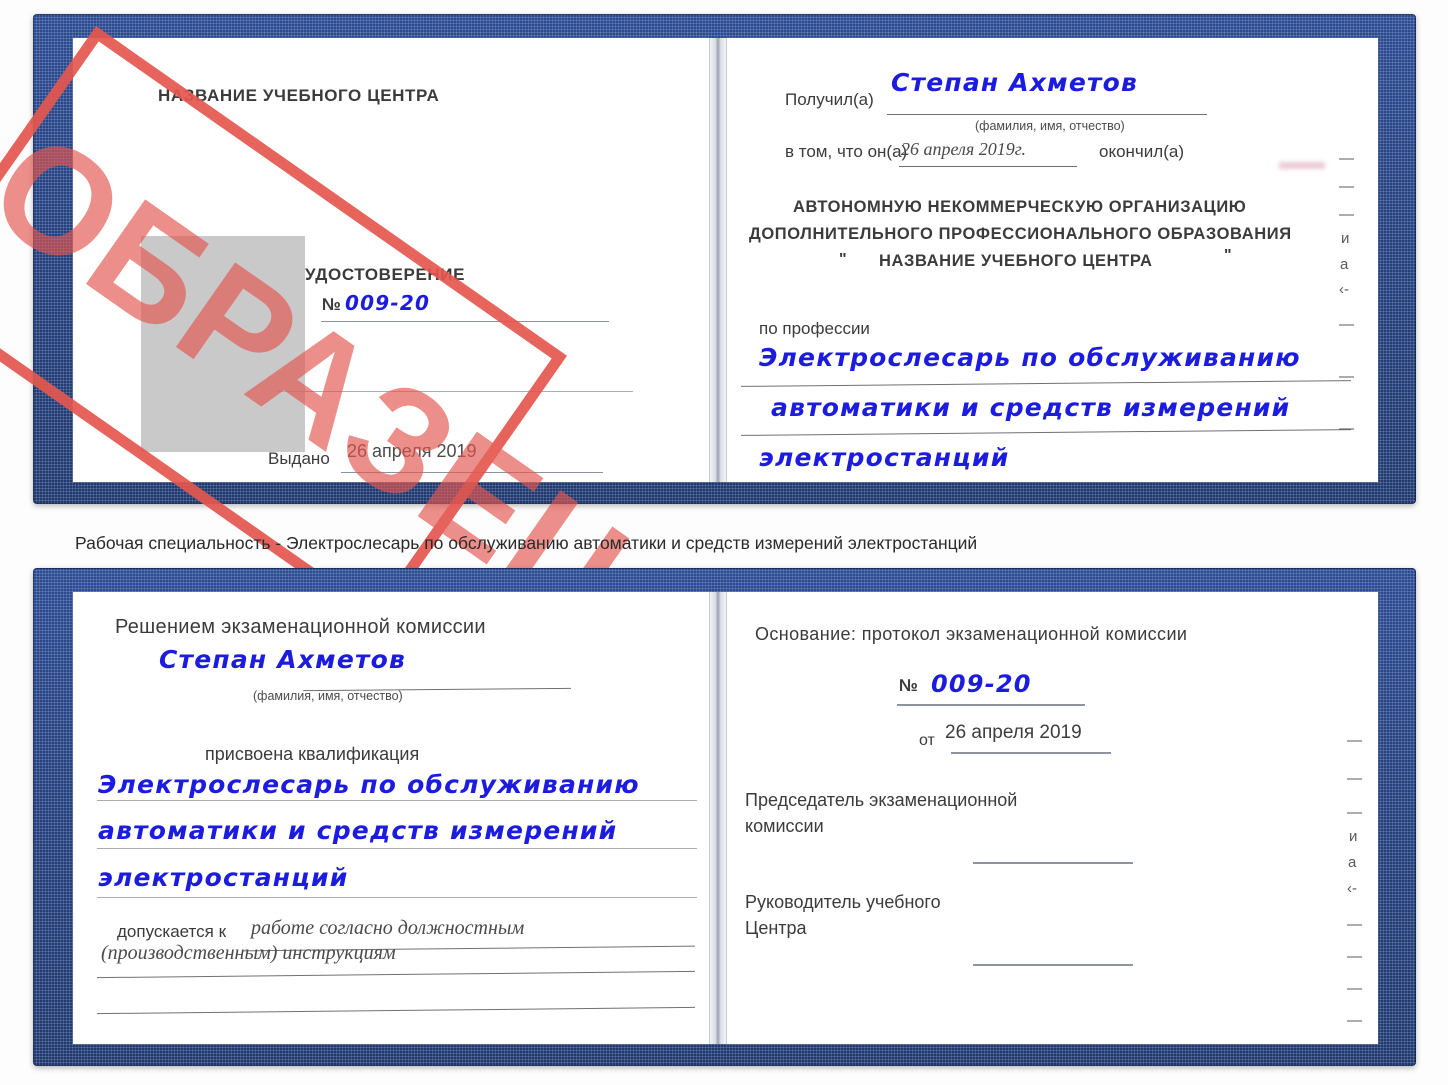  I want to click on certificate-bottom-spine, so click(718, 818).